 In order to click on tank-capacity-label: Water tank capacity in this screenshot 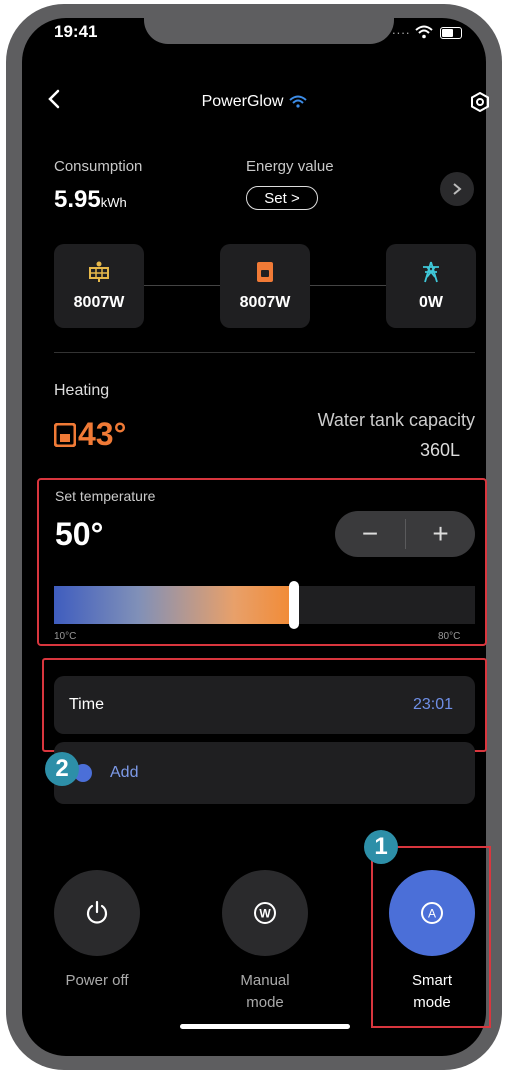, I will do `click(396, 420)`.